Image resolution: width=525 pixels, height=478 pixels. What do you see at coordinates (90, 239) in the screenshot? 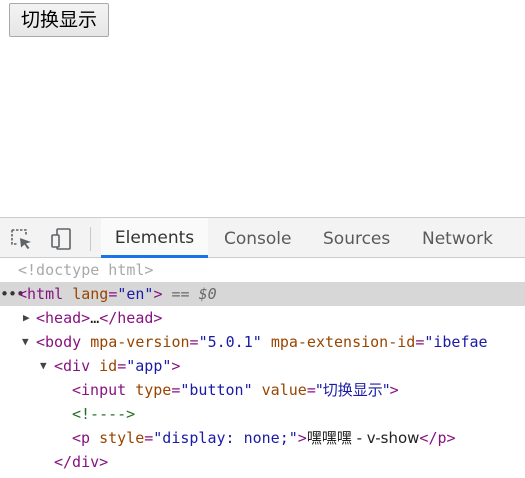
I see `toolbar-divider` at bounding box center [90, 239].